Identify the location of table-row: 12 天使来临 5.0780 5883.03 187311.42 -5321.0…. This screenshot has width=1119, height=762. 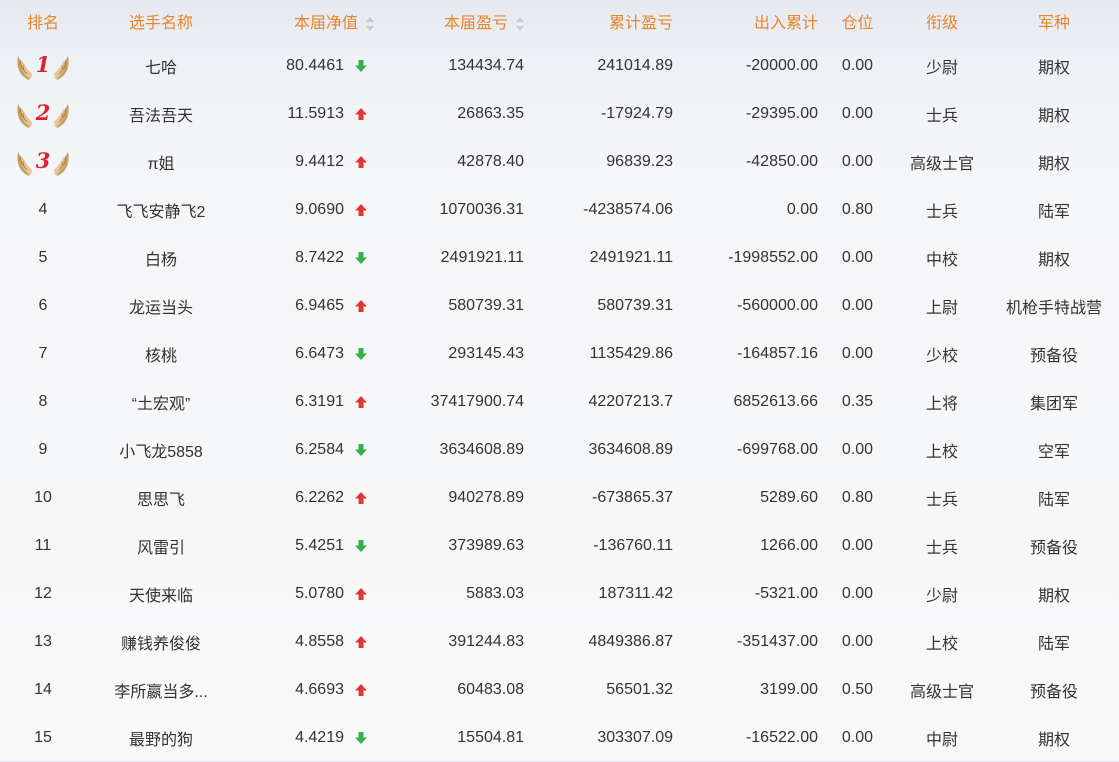
(559, 594).